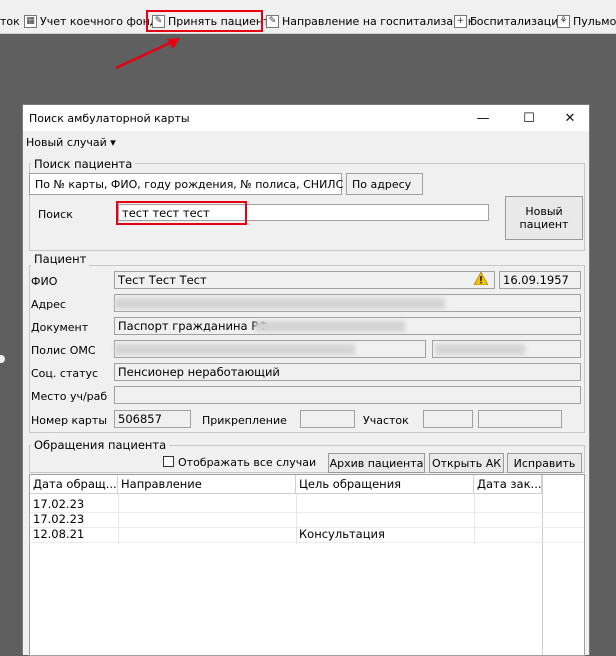  What do you see at coordinates (69, 396) in the screenshot?
I see `work-place-label: Место уч/раб` at bounding box center [69, 396].